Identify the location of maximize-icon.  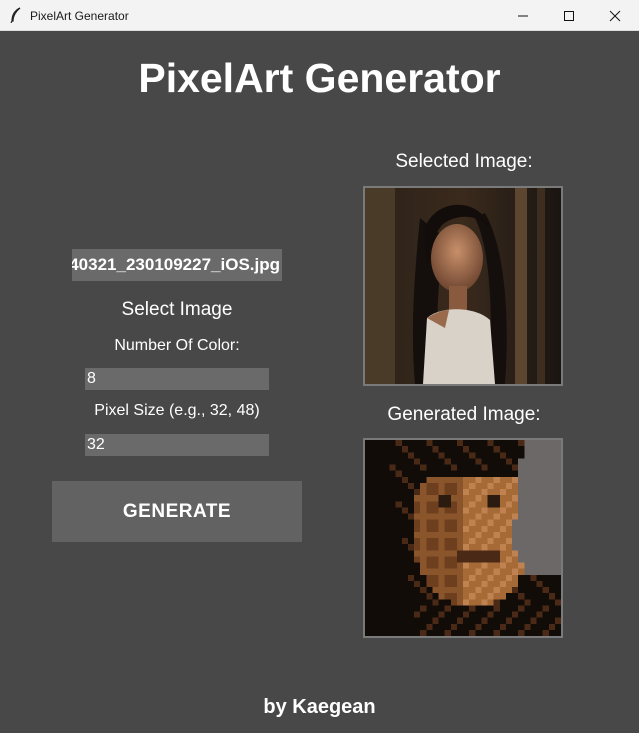
(569, 16).